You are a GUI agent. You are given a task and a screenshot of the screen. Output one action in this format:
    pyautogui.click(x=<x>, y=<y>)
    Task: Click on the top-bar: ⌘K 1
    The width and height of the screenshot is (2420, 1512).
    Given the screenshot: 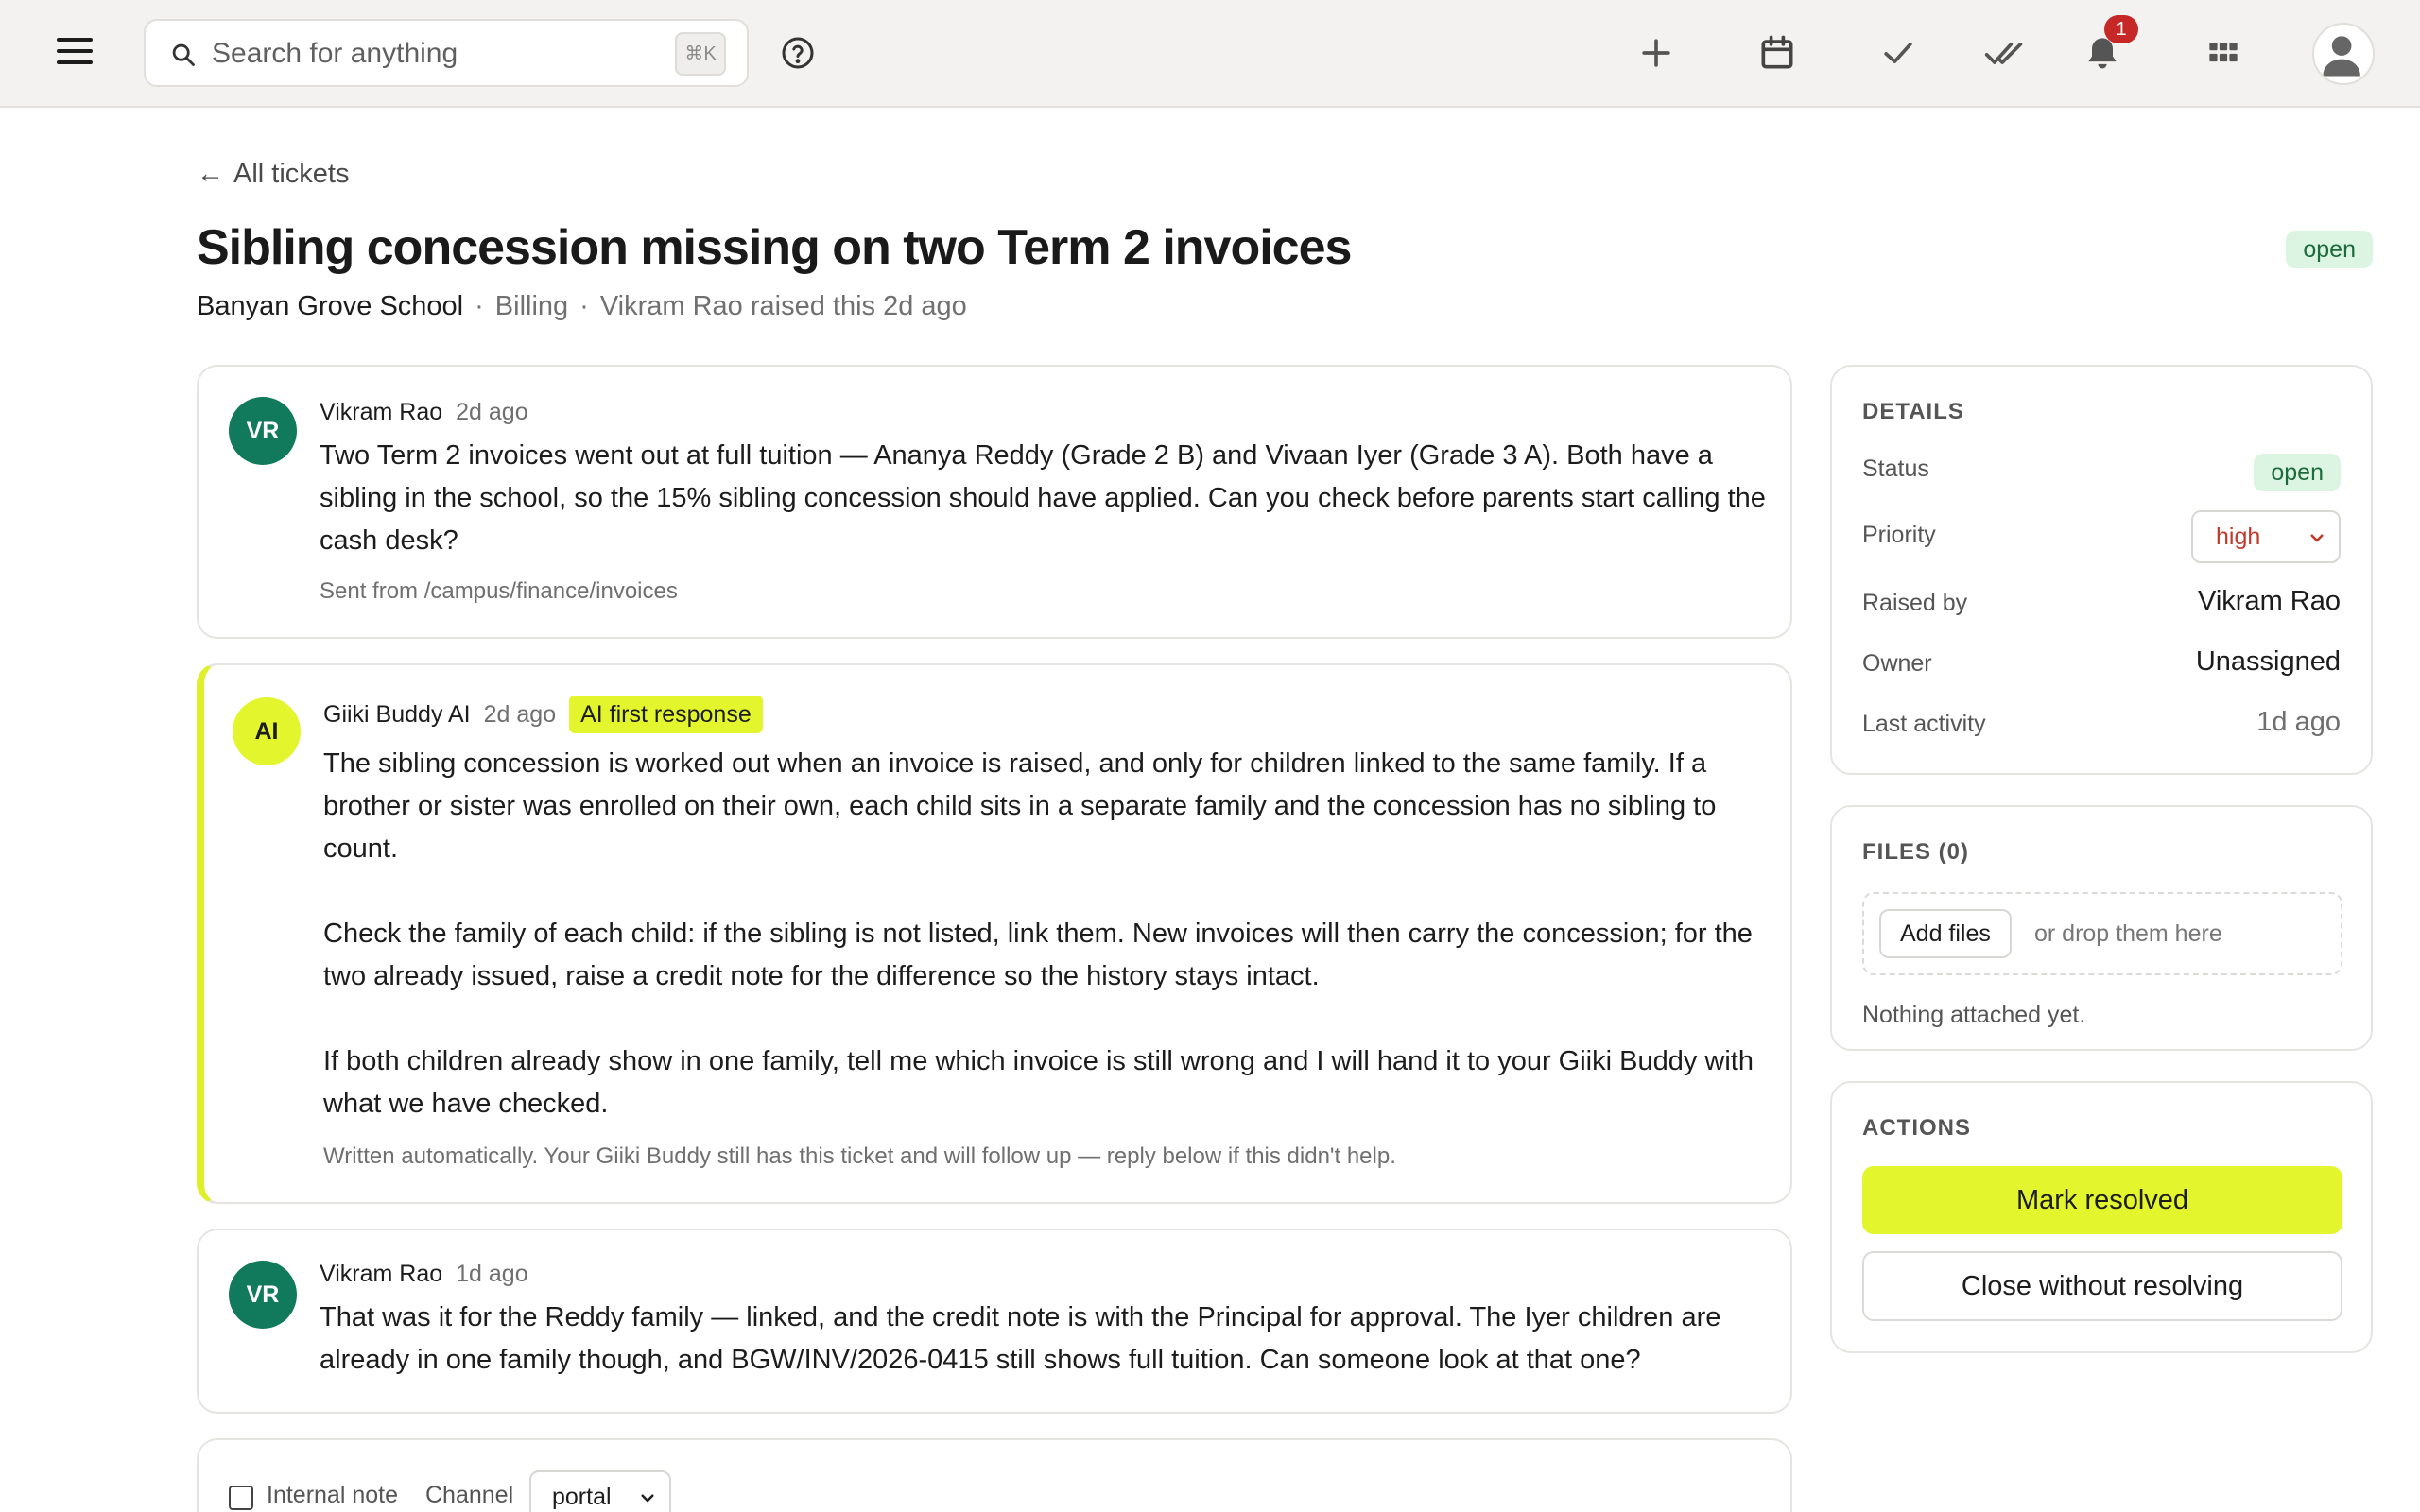 What is the action you would take?
    pyautogui.click(x=1210, y=54)
    